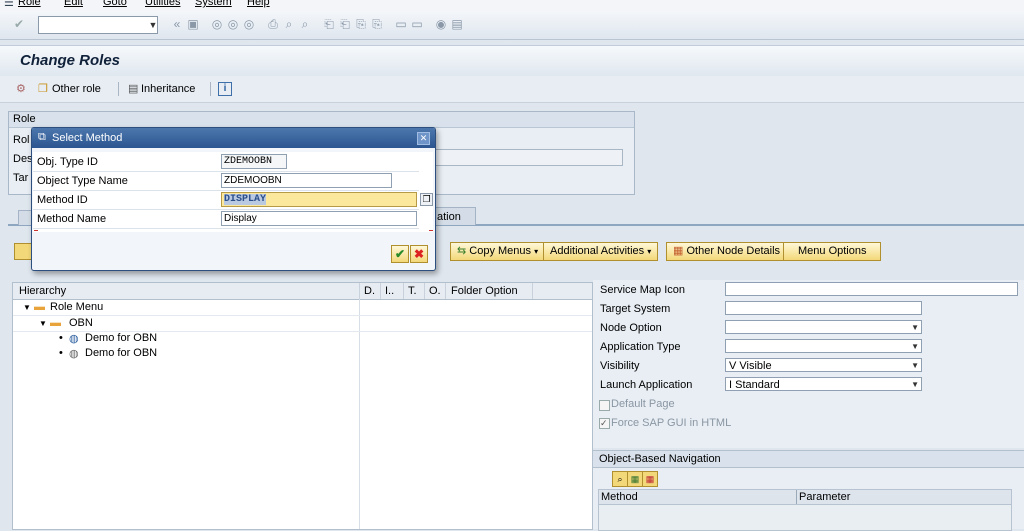  What do you see at coordinates (419, 254) in the screenshot?
I see `cancel-button: ✖` at bounding box center [419, 254].